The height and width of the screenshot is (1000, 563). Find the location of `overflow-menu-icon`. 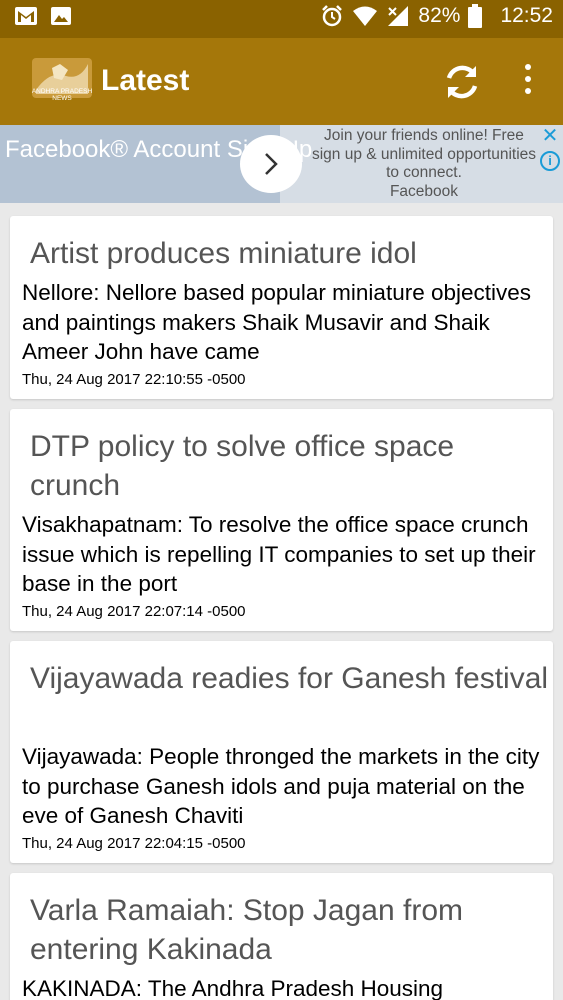

overflow-menu-icon is located at coordinates (528, 82).